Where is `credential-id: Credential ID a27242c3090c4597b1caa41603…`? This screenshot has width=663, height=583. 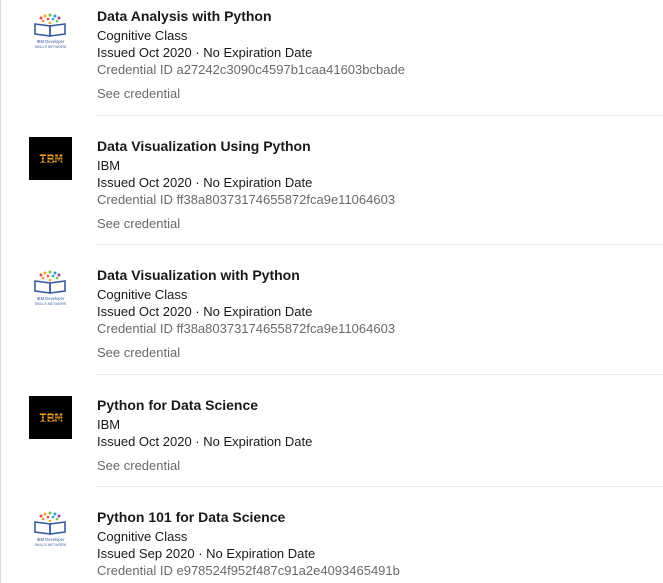
credential-id: Credential ID a27242c3090c4597b1caa41603… is located at coordinates (251, 69).